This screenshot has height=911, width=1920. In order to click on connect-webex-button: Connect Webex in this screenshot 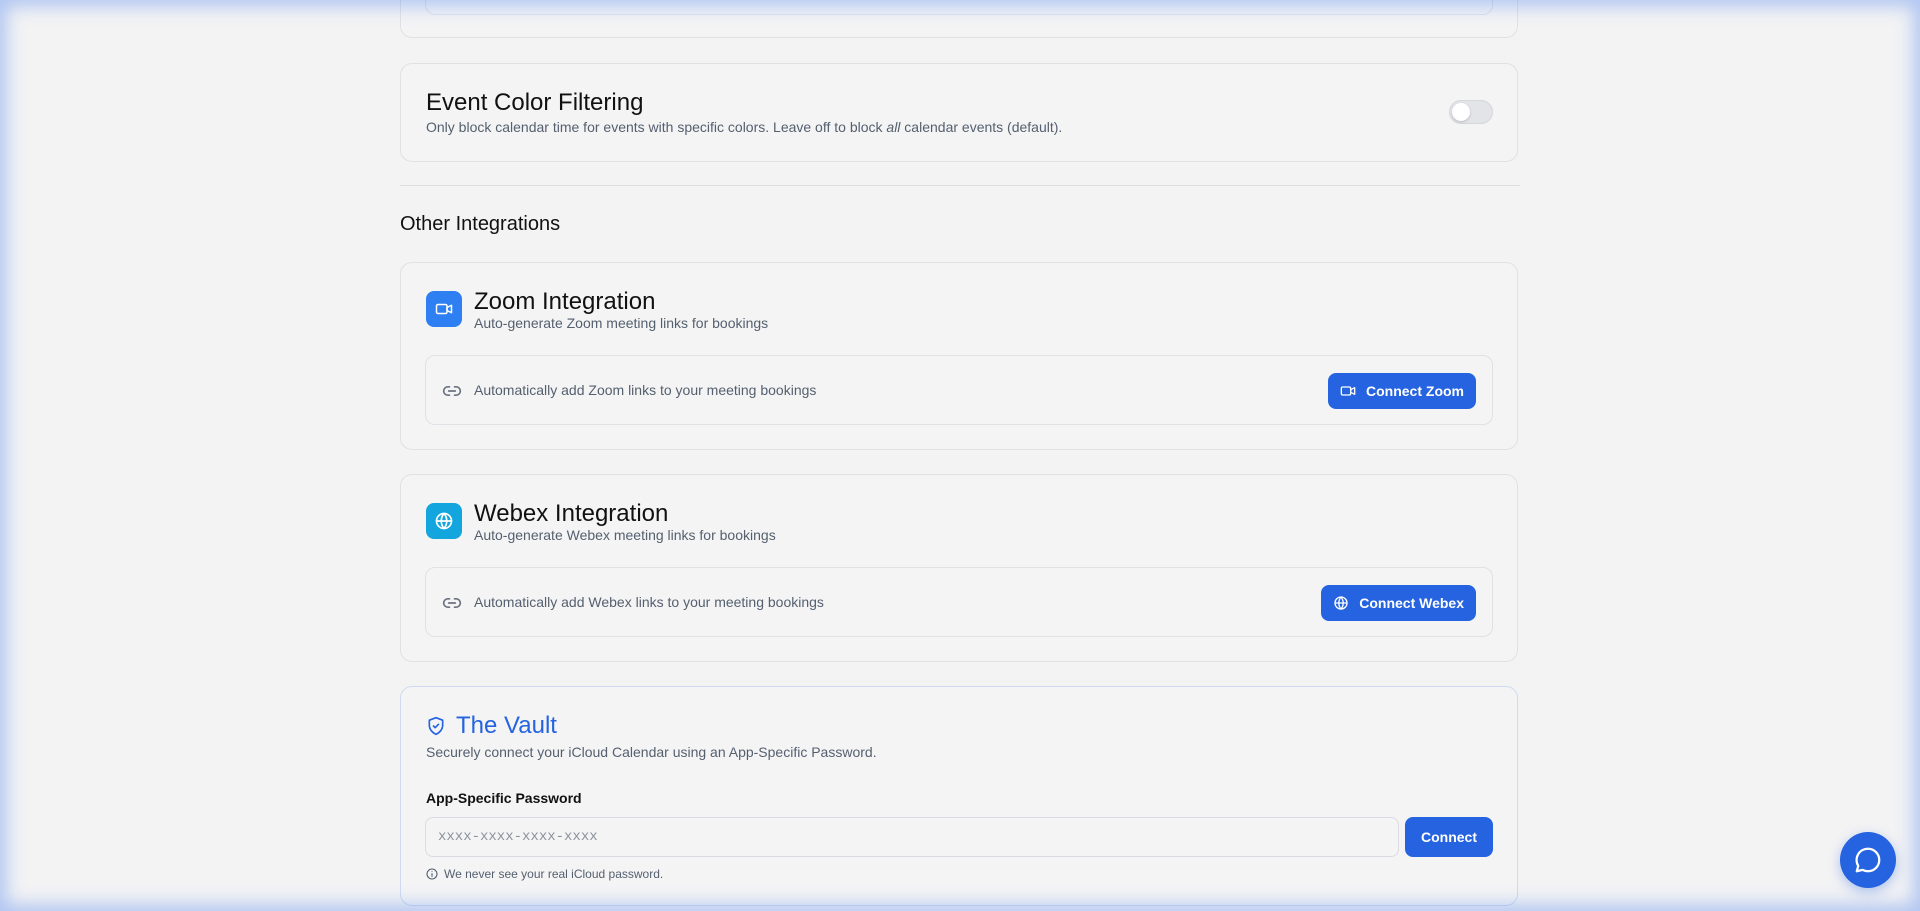, I will do `click(1398, 603)`.